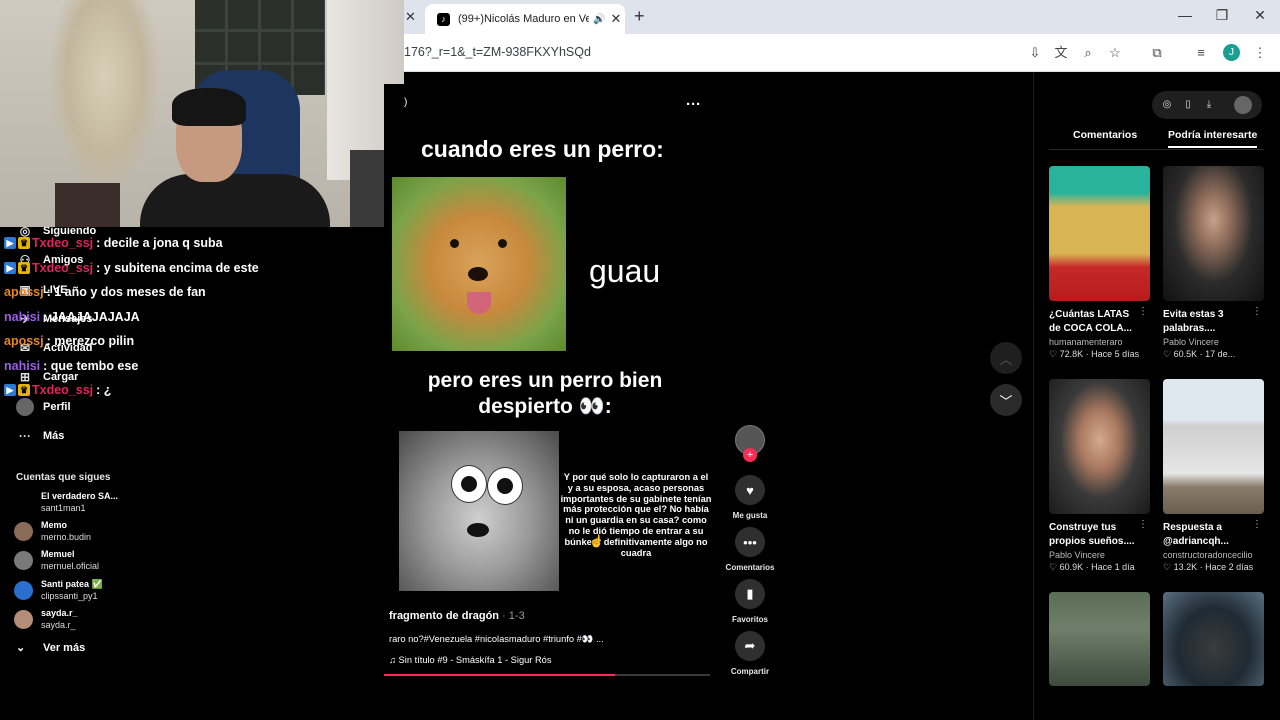 The height and width of the screenshot is (720, 1280). What do you see at coordinates (1061, 53) in the screenshot?
I see `translate-icon: 文` at bounding box center [1061, 53].